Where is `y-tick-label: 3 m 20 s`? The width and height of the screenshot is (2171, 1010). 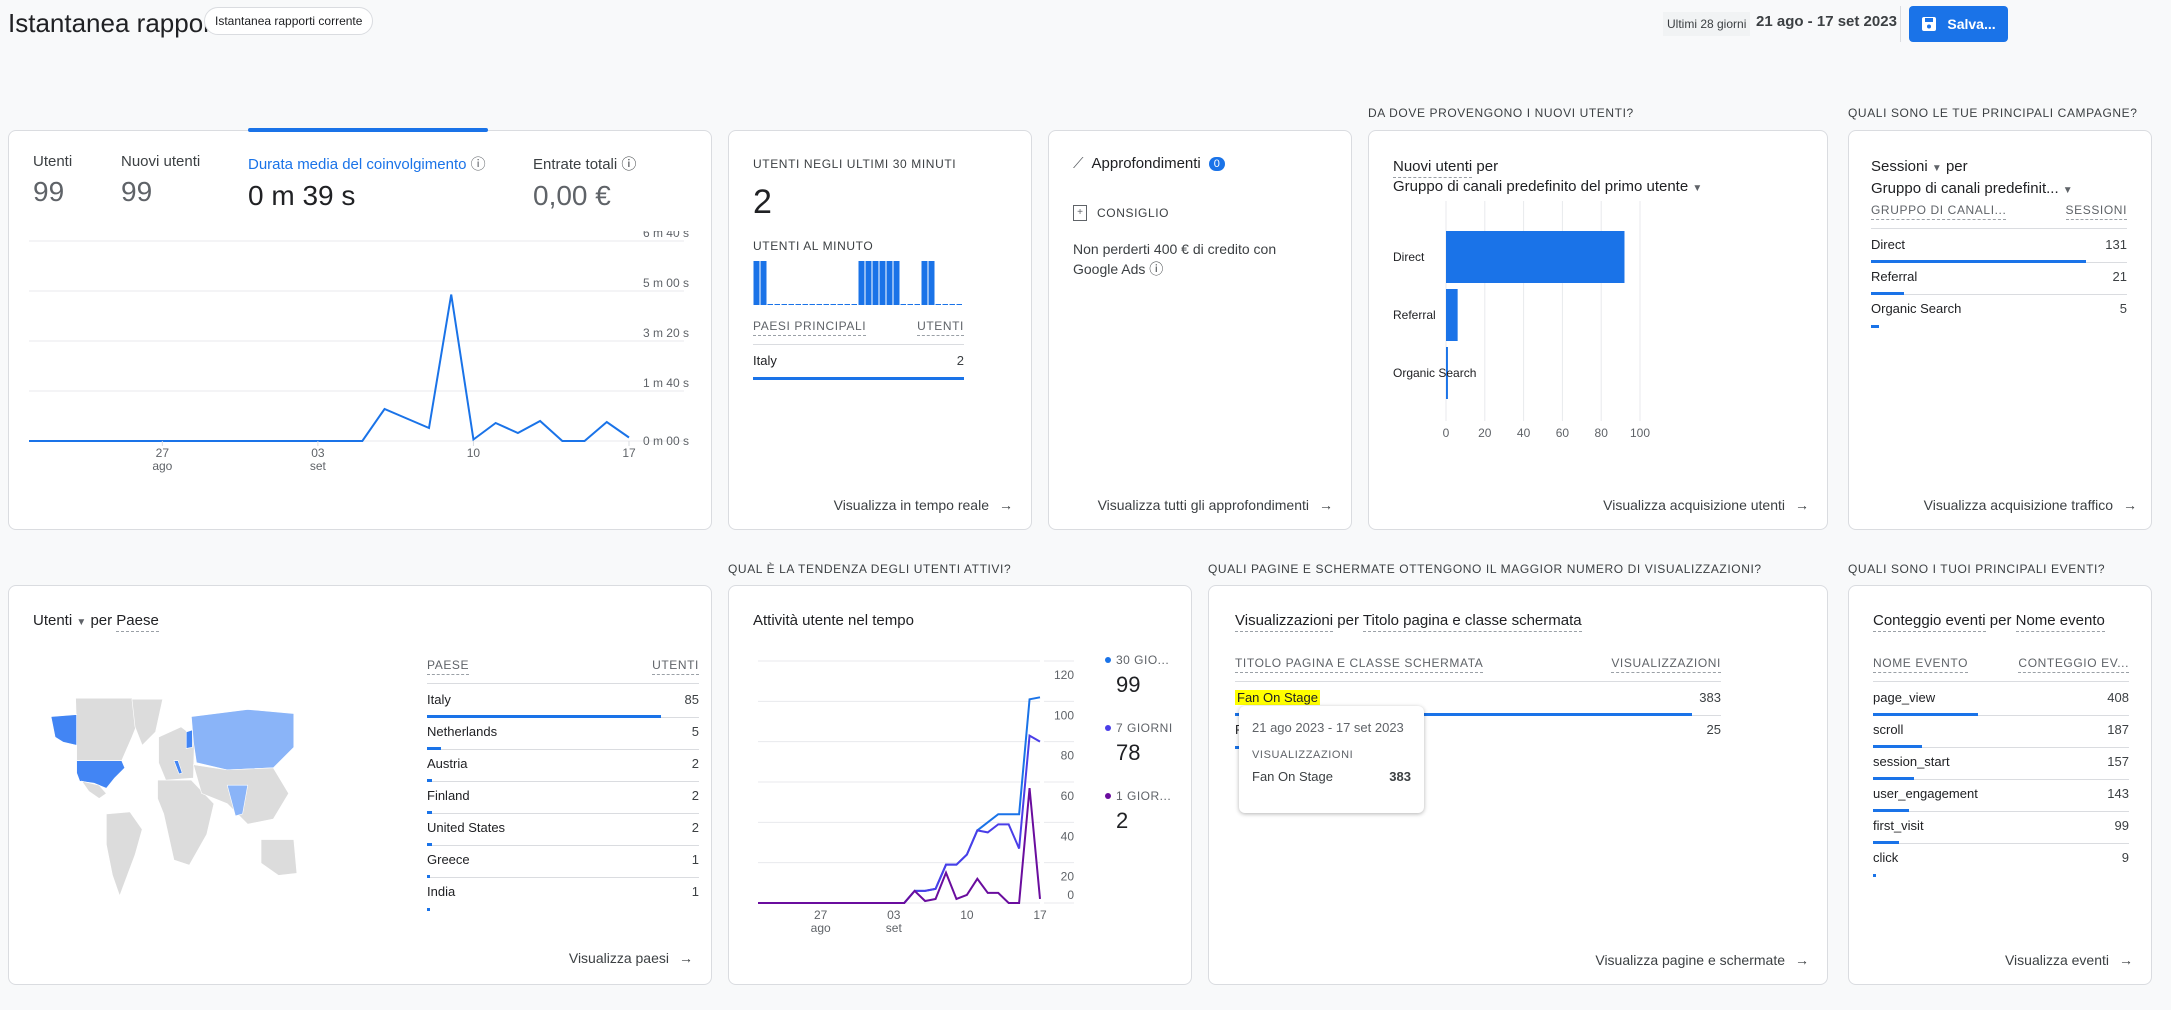
y-tick-label: 3 m 20 s is located at coordinates (666, 333).